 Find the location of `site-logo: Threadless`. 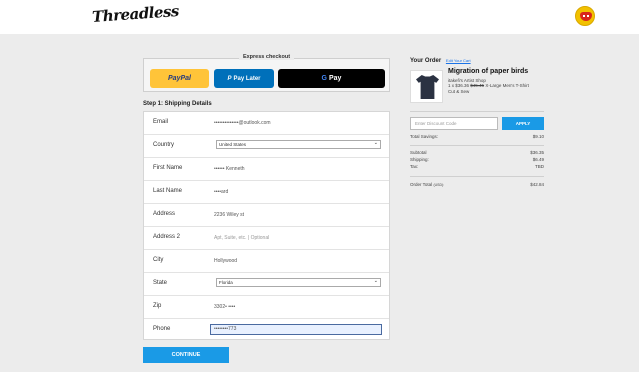

site-logo: Threadless is located at coordinates (135, 14).